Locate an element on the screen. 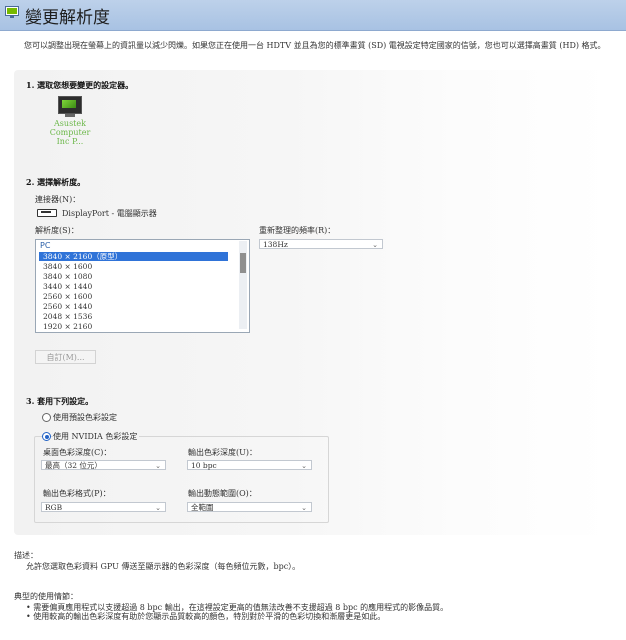 Image resolution: width=626 pixels, height=640 pixels. nvidia-color-label: 使用 NVIDIA 色彩設定 is located at coordinates (96, 436).